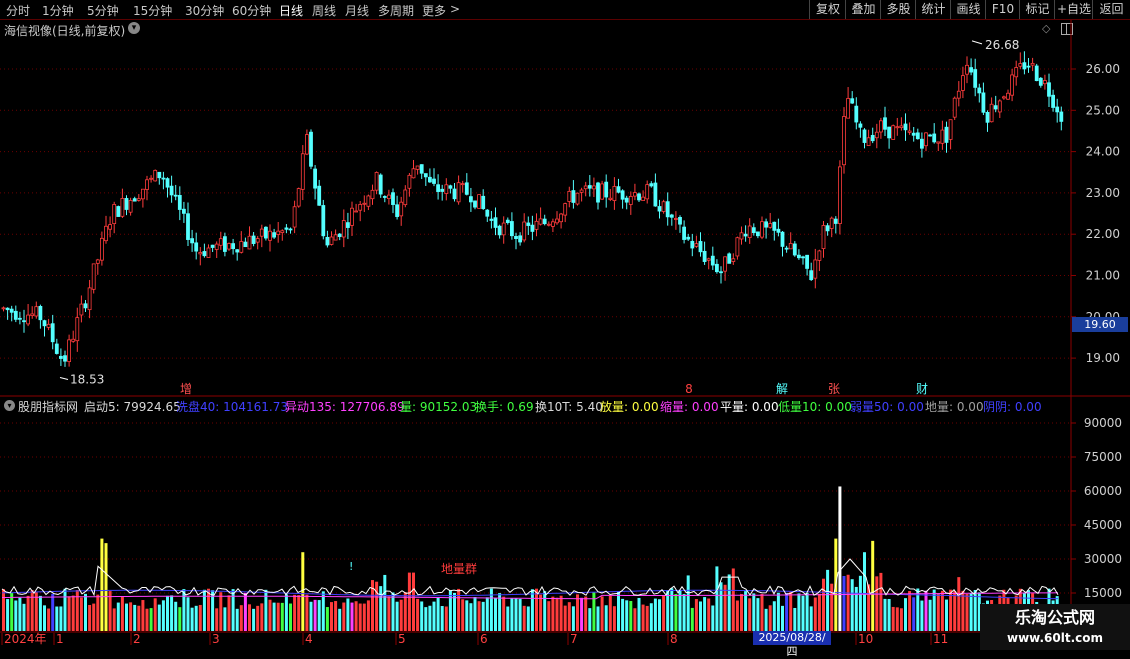  What do you see at coordinates (1054, 617) in the screenshot?
I see `watermark-title: 乐淘公式网` at bounding box center [1054, 617].